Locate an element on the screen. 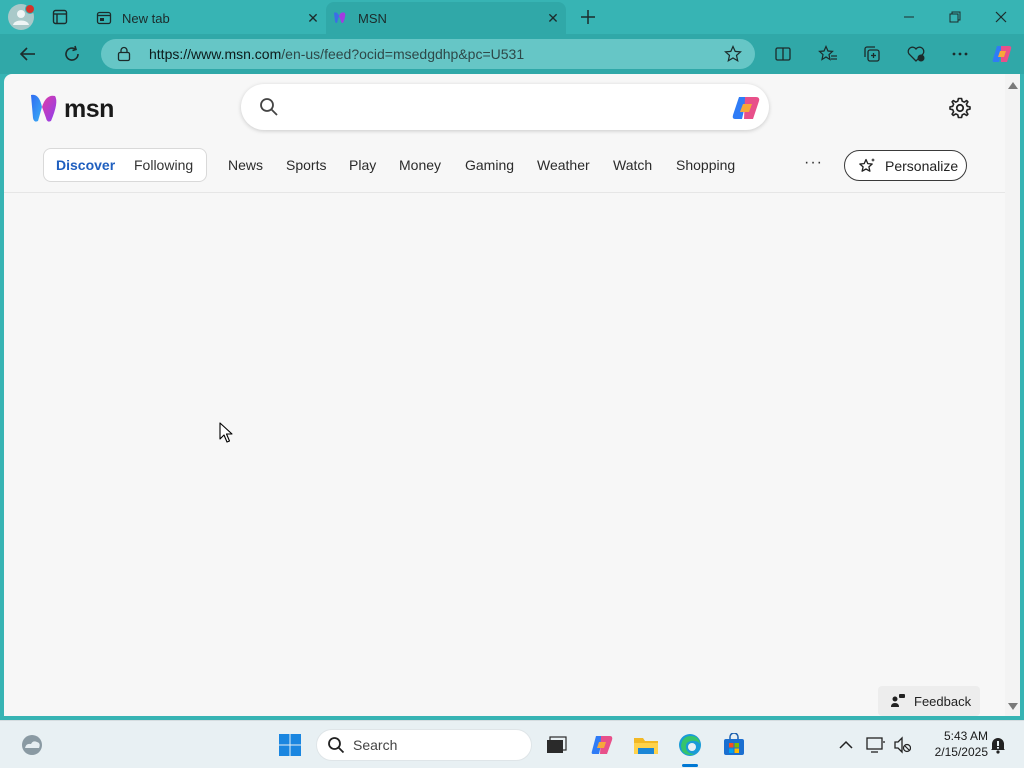  file-explorer-button is located at coordinates (646, 745).